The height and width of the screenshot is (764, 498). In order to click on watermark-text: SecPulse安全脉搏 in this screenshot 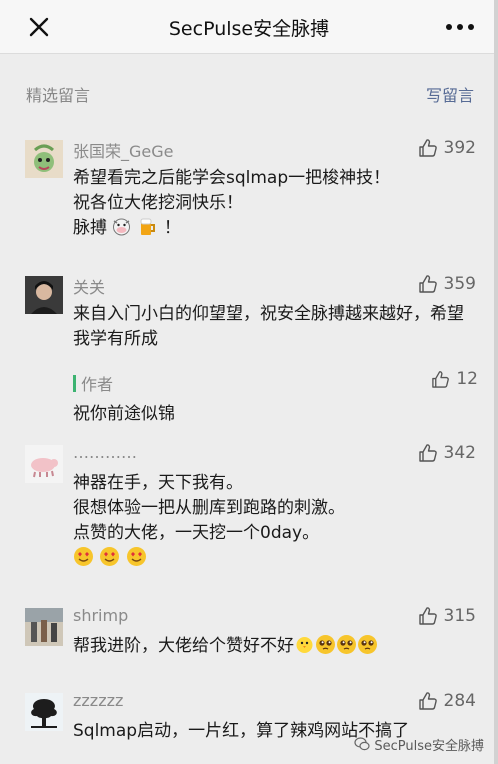, I will do `click(429, 746)`.